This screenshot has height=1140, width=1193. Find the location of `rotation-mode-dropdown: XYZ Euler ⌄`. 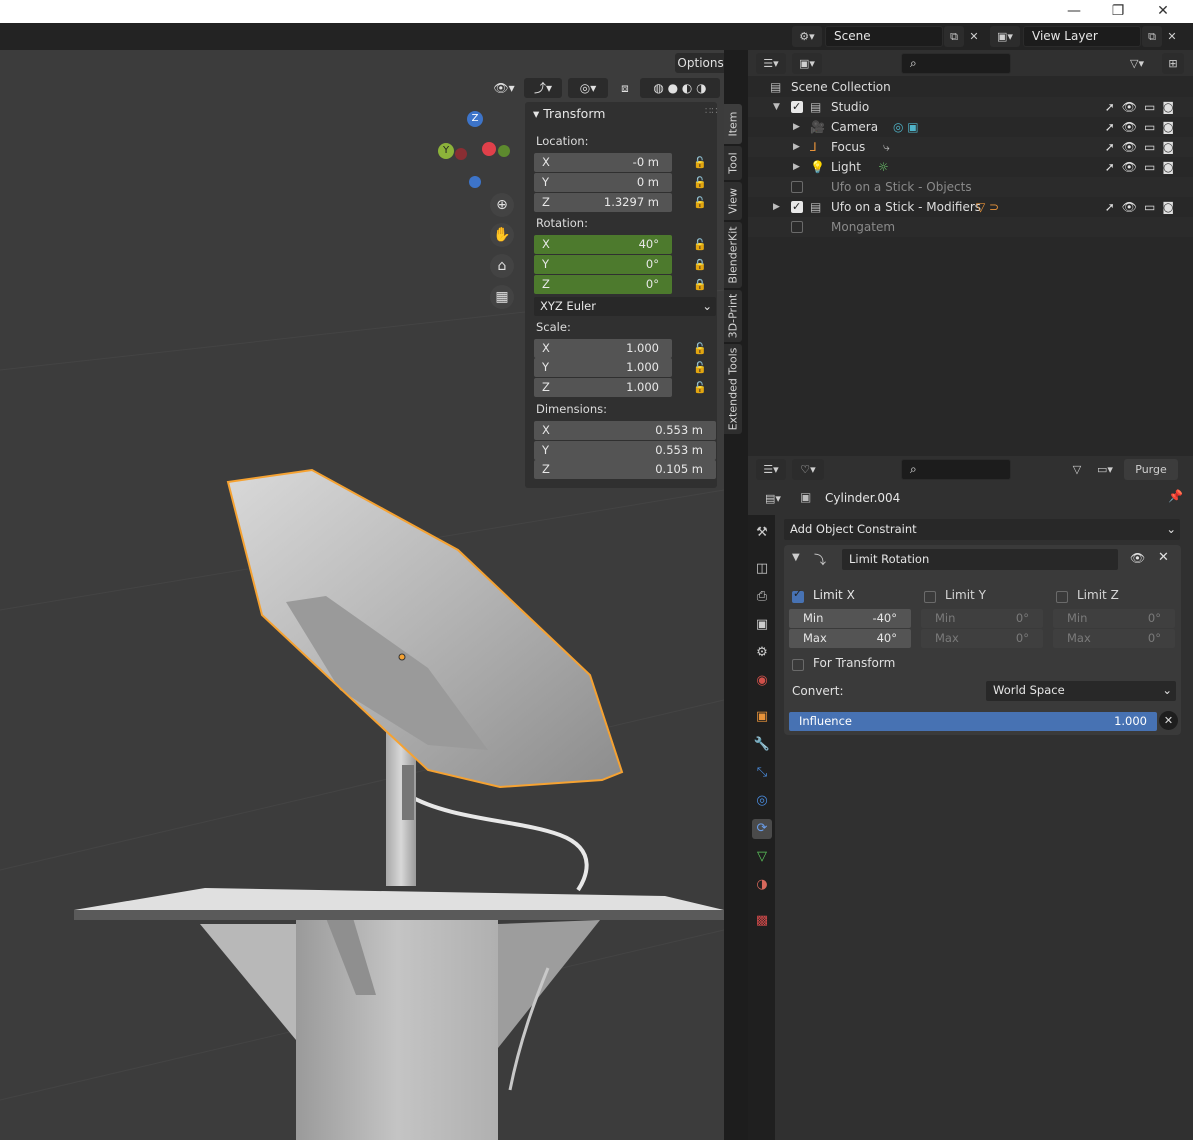

rotation-mode-dropdown: XYZ Euler ⌄ is located at coordinates (625, 306).